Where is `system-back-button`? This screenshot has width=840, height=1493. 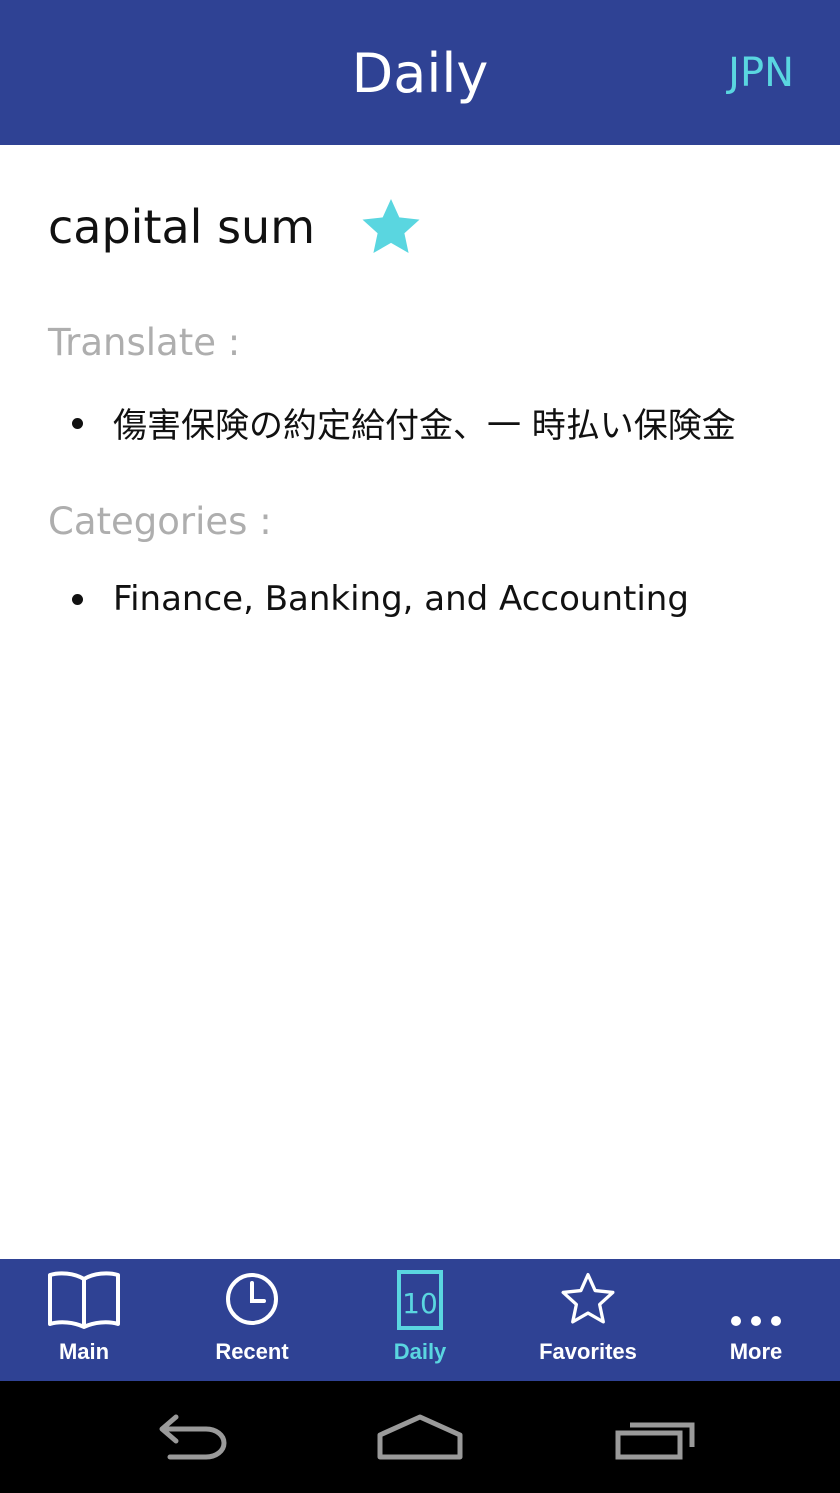 system-back-button is located at coordinates (194, 1437).